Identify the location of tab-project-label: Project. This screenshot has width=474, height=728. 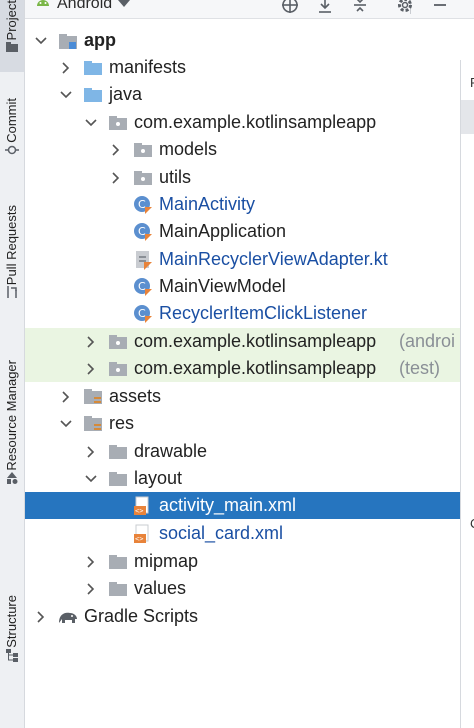
(11, 20).